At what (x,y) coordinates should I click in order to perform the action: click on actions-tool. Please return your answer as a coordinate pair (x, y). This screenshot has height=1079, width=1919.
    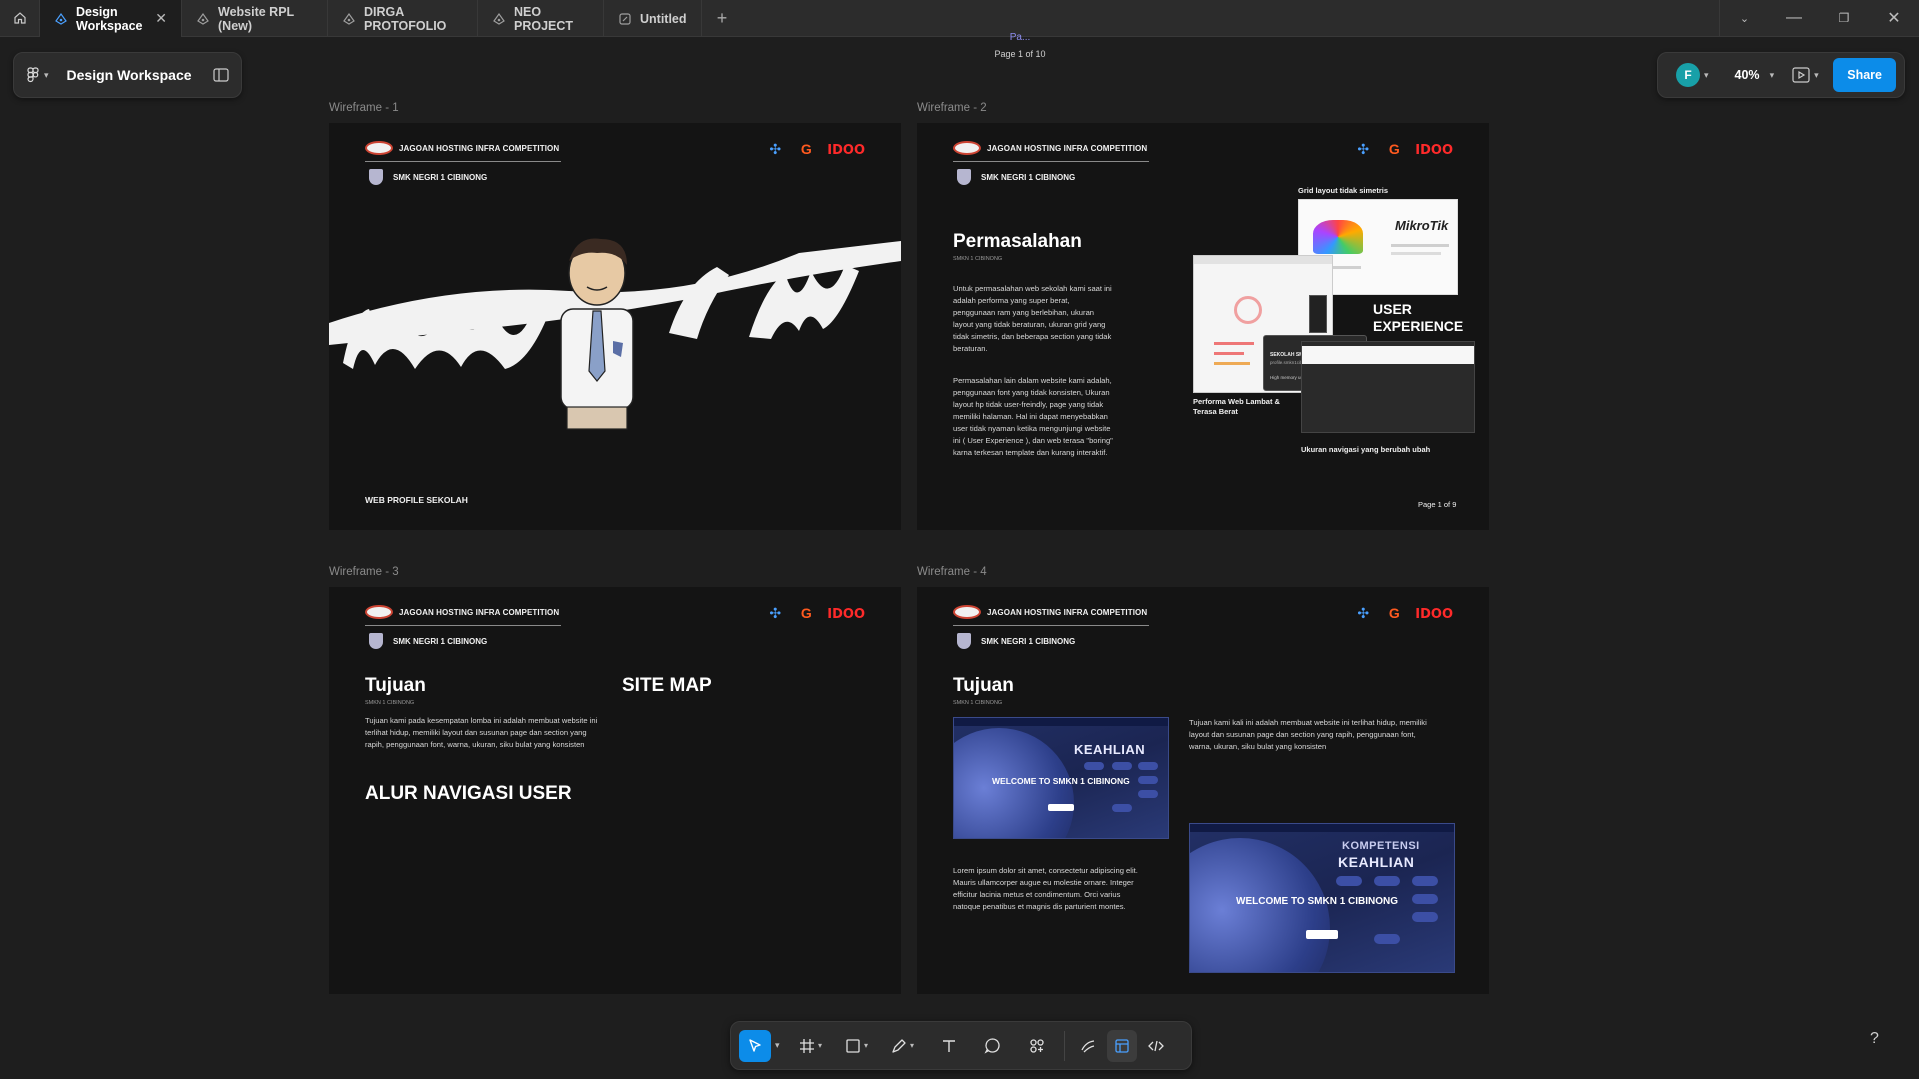
    Looking at the image, I should click on (1037, 1046).